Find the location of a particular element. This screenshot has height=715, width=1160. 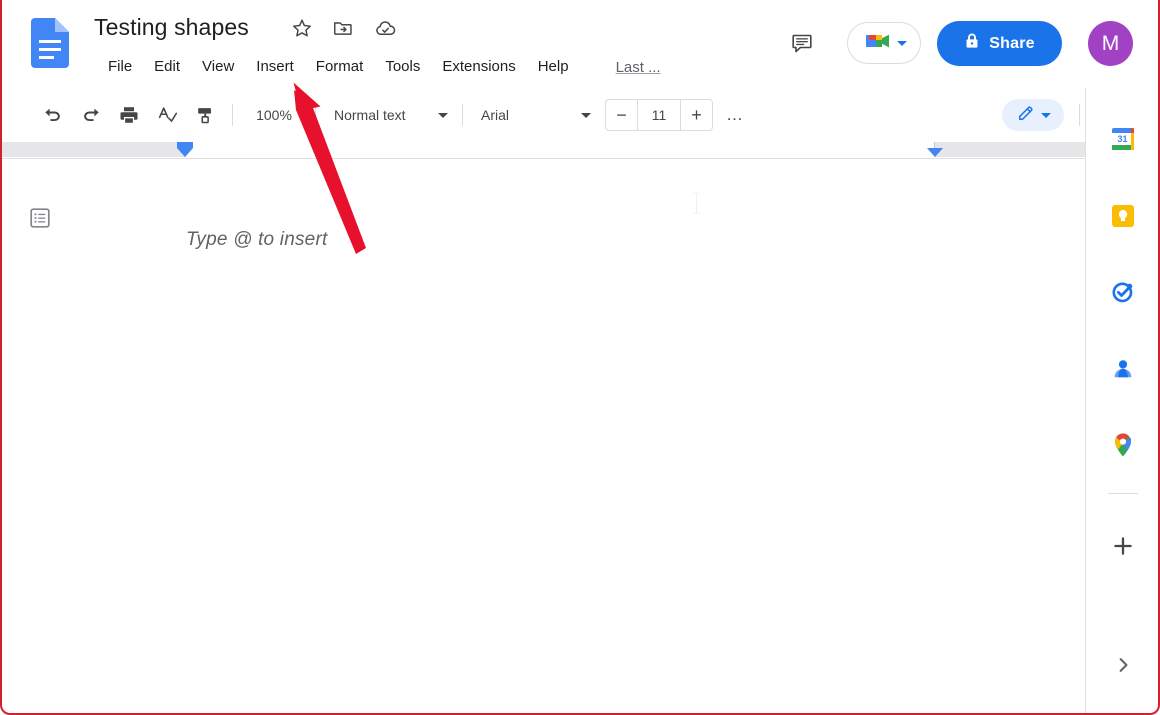

sidebar-item-keep is located at coordinates (1123, 218).